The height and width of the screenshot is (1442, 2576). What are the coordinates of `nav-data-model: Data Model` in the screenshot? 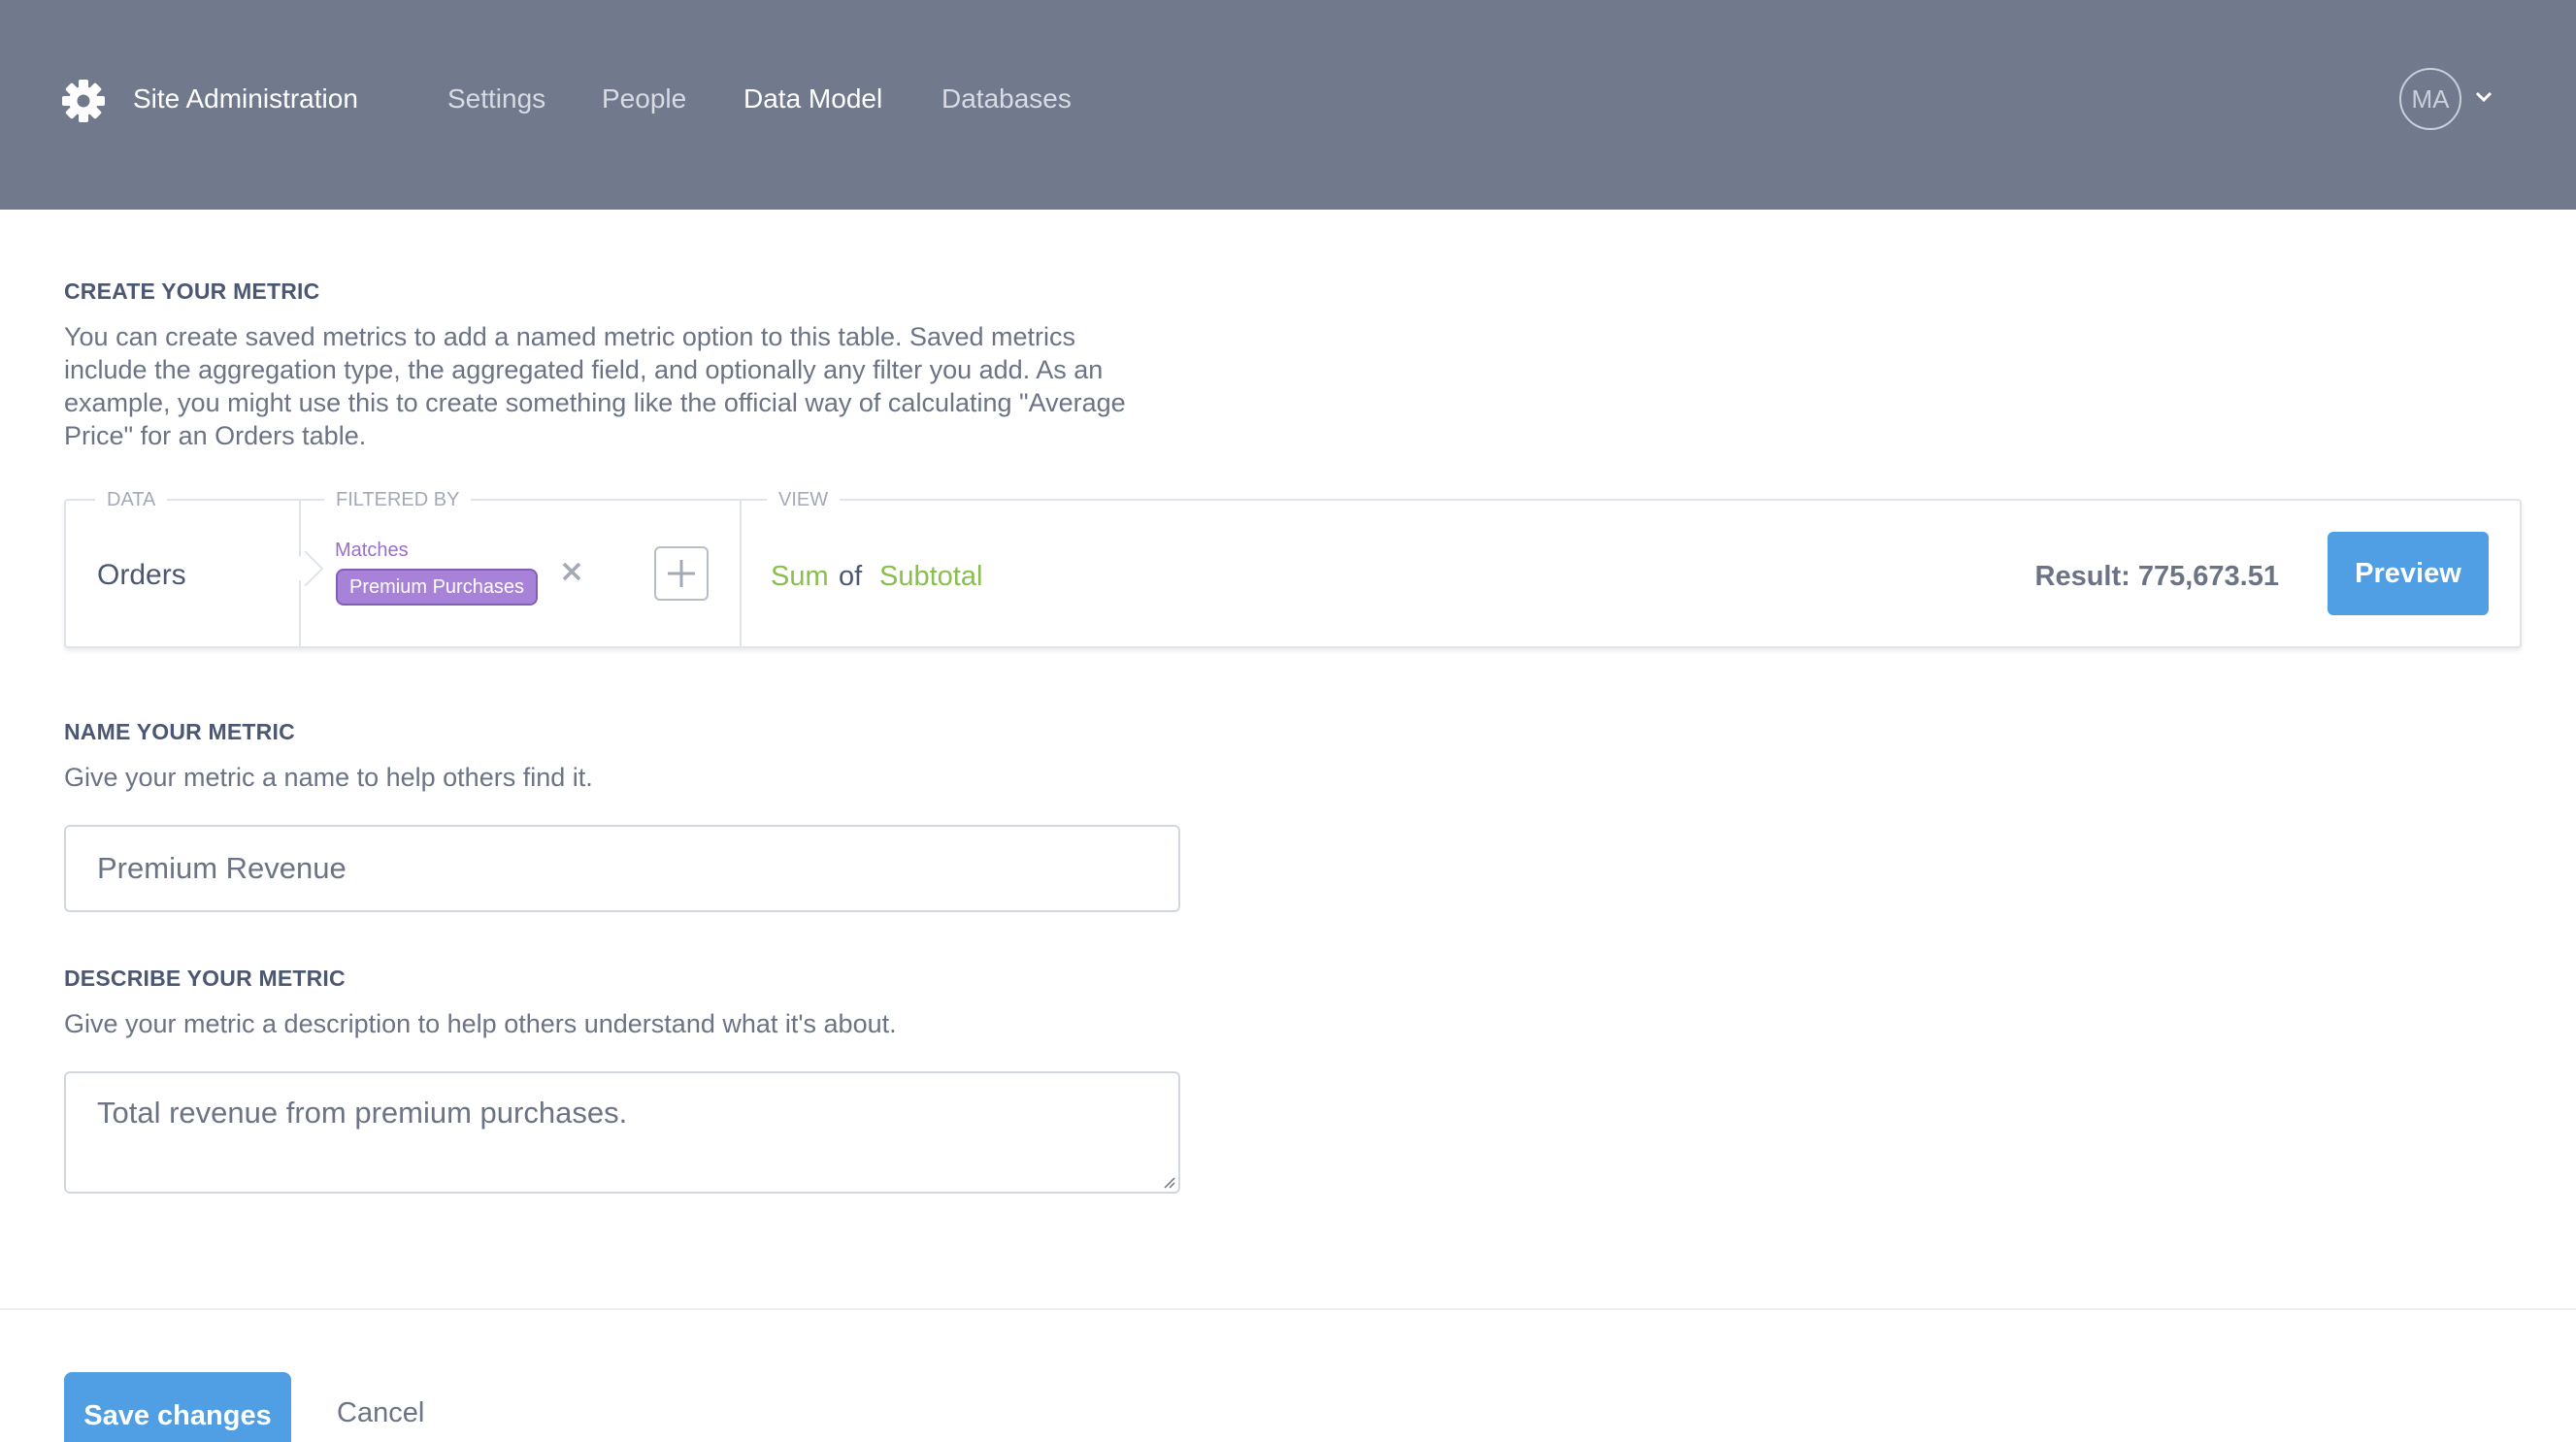 It's located at (812, 99).